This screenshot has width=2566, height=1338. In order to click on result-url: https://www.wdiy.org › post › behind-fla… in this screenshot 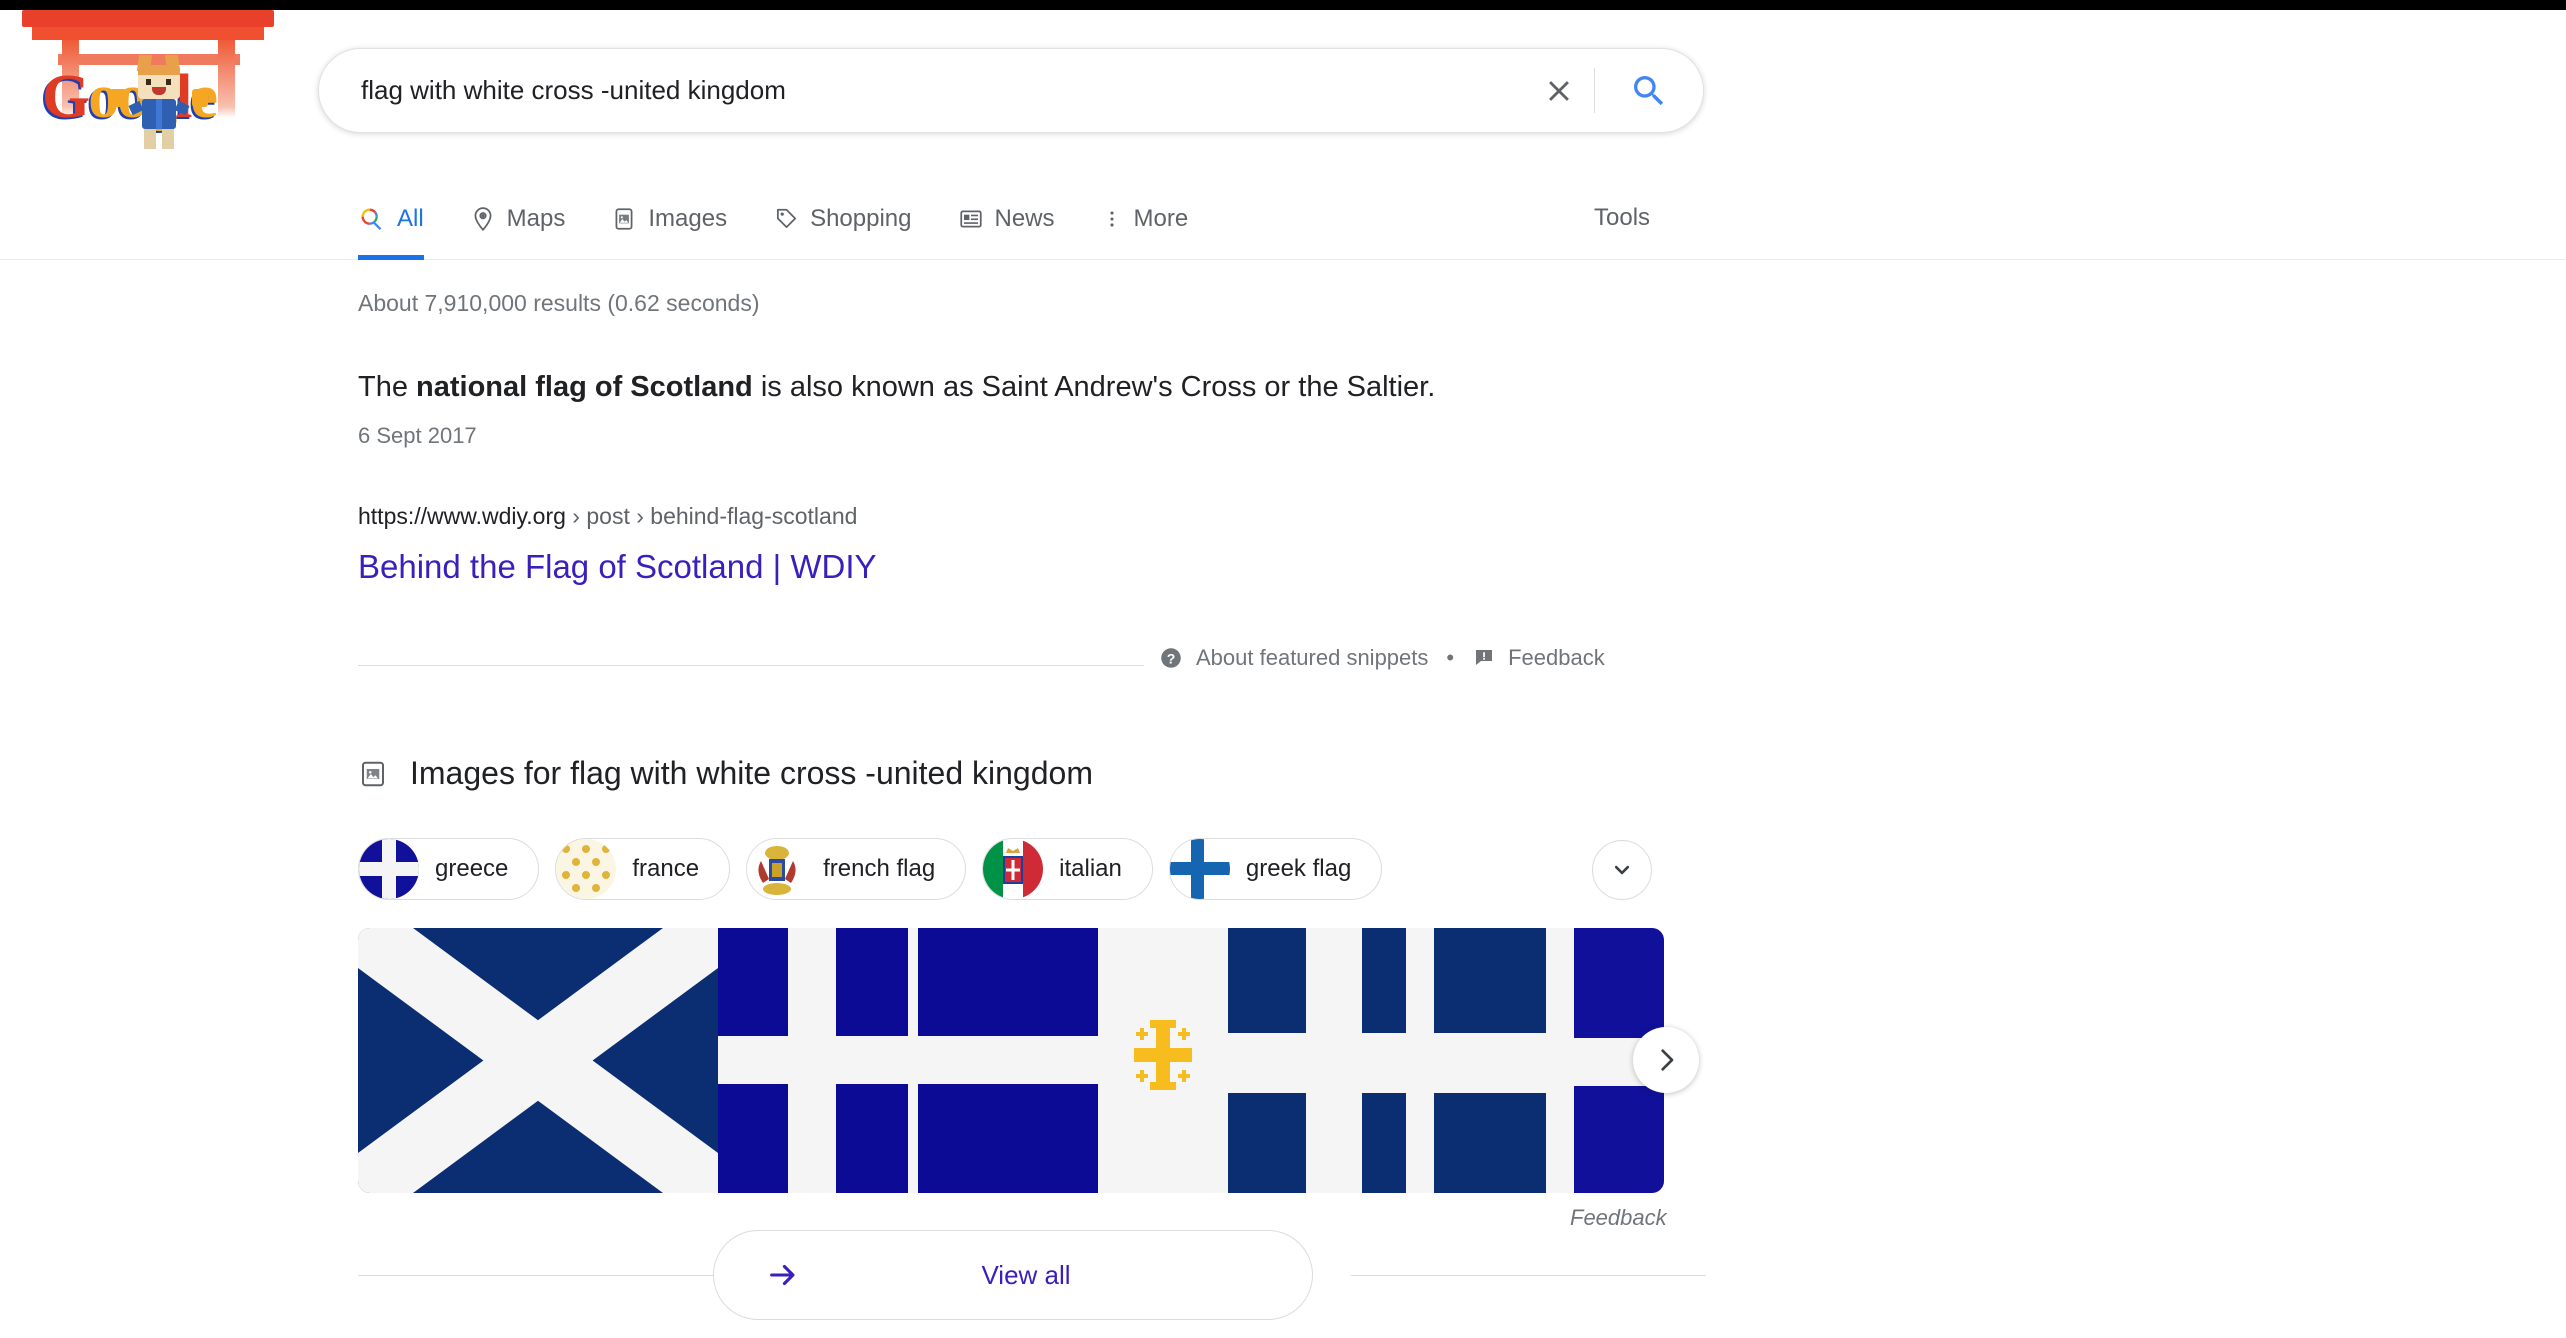, I will do `click(607, 516)`.